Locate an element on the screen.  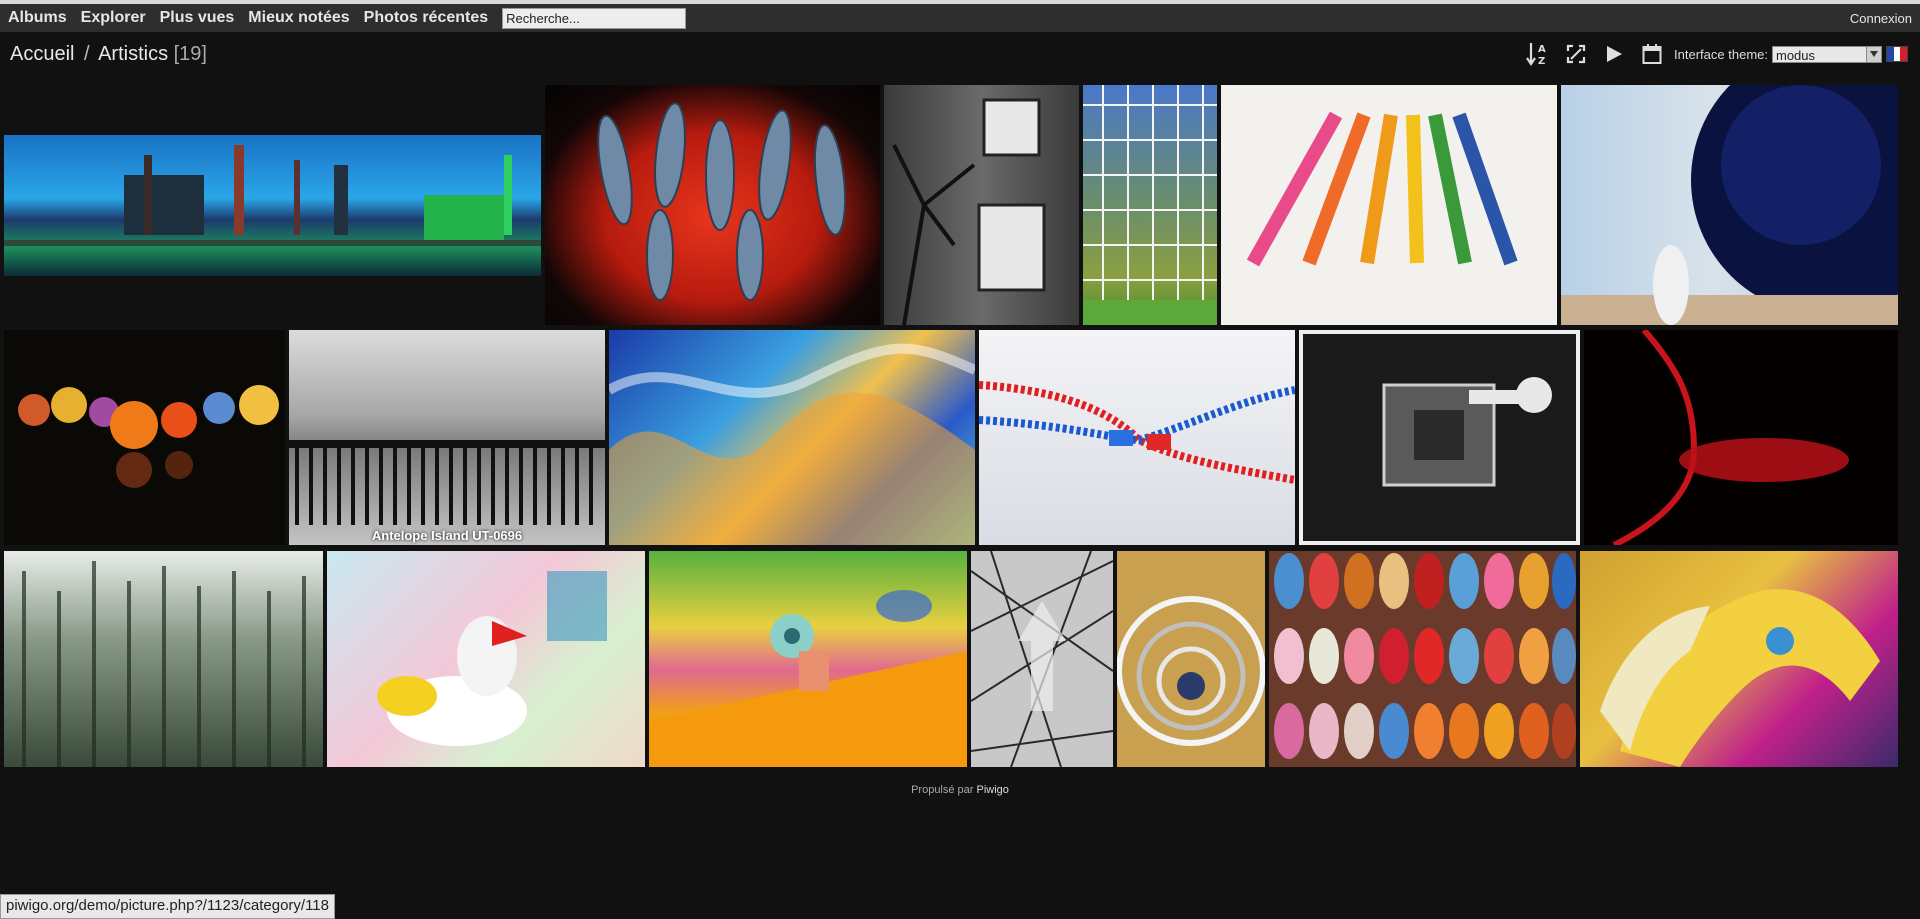
fullscreen-icon is located at coordinates (1576, 54).